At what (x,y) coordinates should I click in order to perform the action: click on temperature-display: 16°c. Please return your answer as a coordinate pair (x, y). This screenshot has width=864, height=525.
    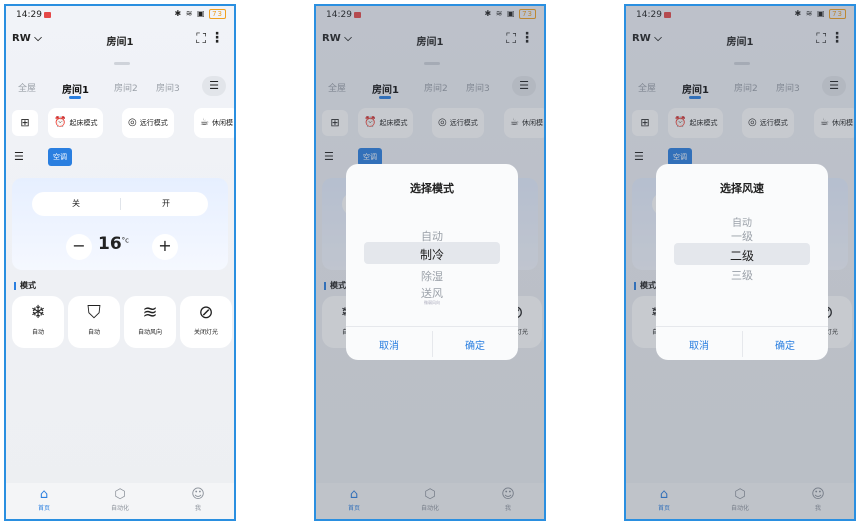
    Looking at the image, I should click on (114, 244).